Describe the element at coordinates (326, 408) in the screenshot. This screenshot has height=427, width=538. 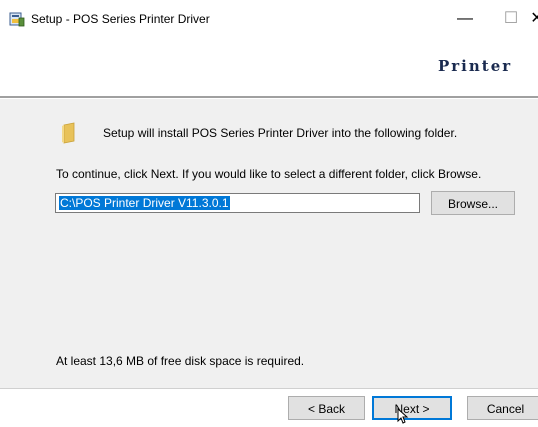
I see `back-button: < Back` at that location.